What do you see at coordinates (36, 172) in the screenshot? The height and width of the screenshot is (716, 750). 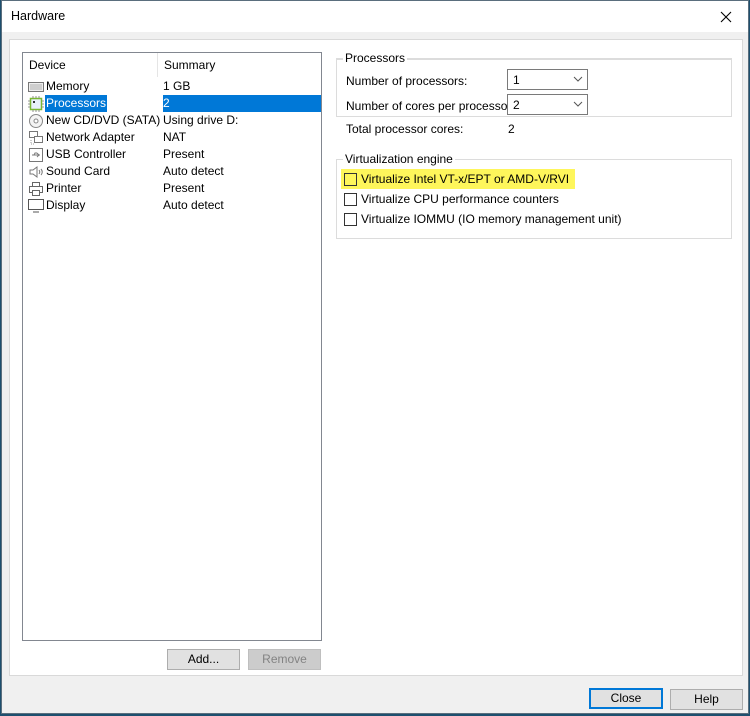 I see `speaker-icon` at bounding box center [36, 172].